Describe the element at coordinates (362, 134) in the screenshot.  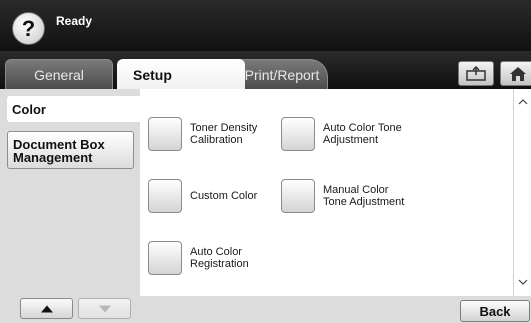
I see `option-label: Auto Color Tone Adjustment` at that location.